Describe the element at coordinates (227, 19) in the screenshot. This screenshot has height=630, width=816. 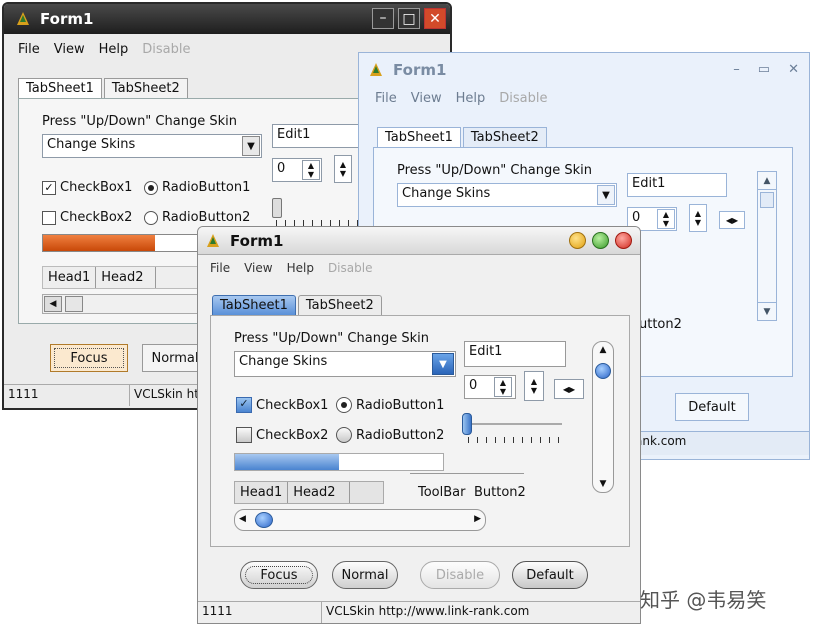
I see `title-bar: Form1 – □ ✕` at that location.